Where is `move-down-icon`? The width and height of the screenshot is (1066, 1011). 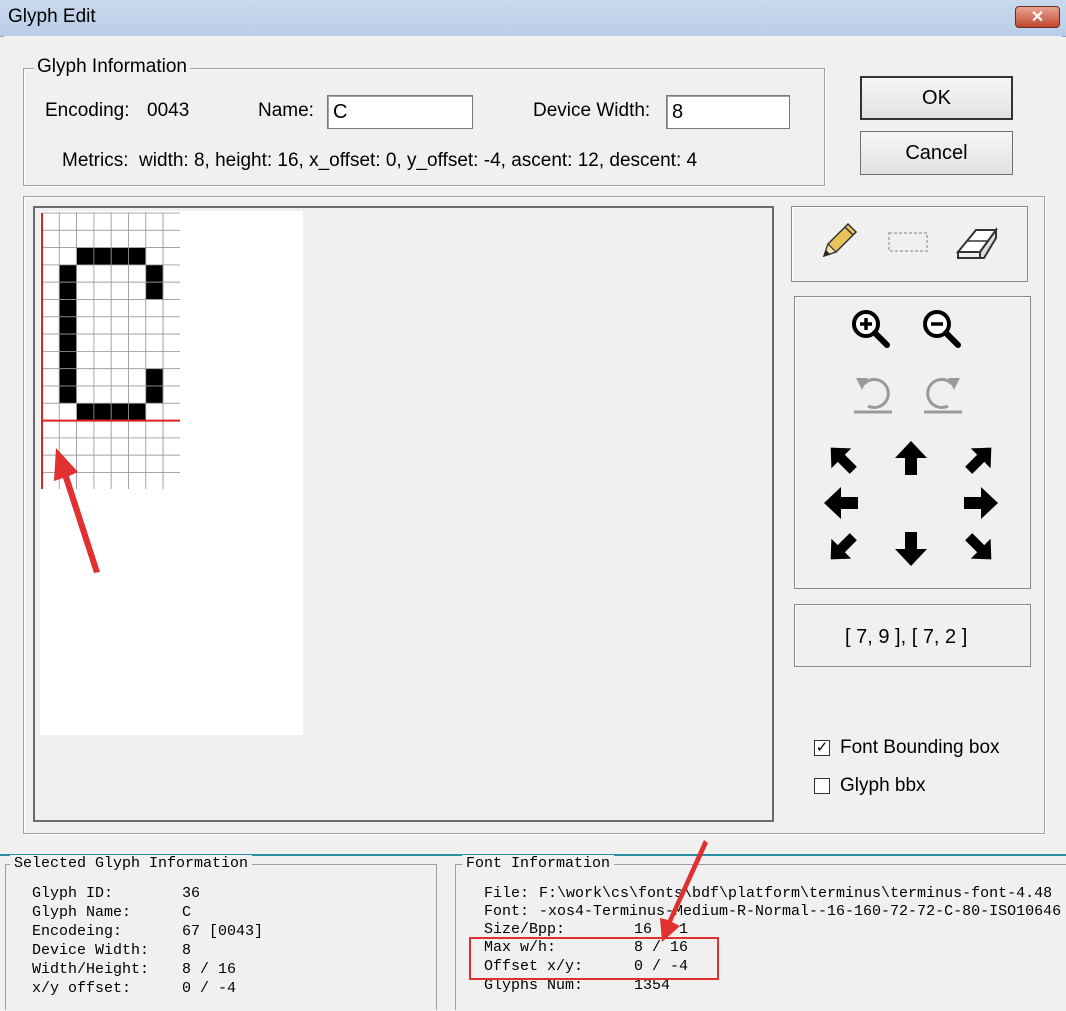 move-down-icon is located at coordinates (911, 549).